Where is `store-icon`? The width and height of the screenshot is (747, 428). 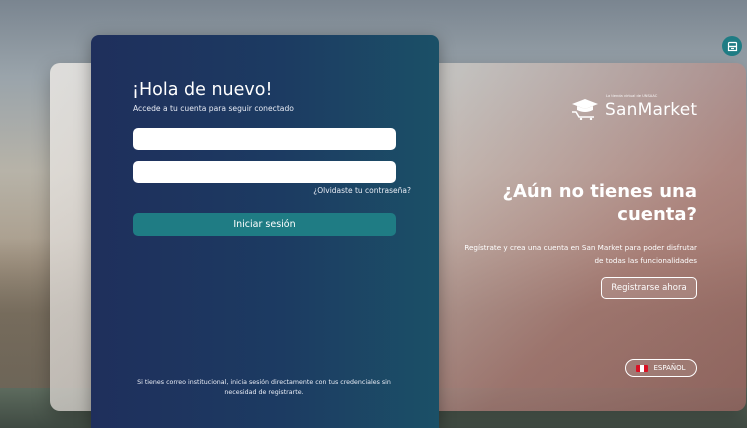 store-icon is located at coordinates (732, 46).